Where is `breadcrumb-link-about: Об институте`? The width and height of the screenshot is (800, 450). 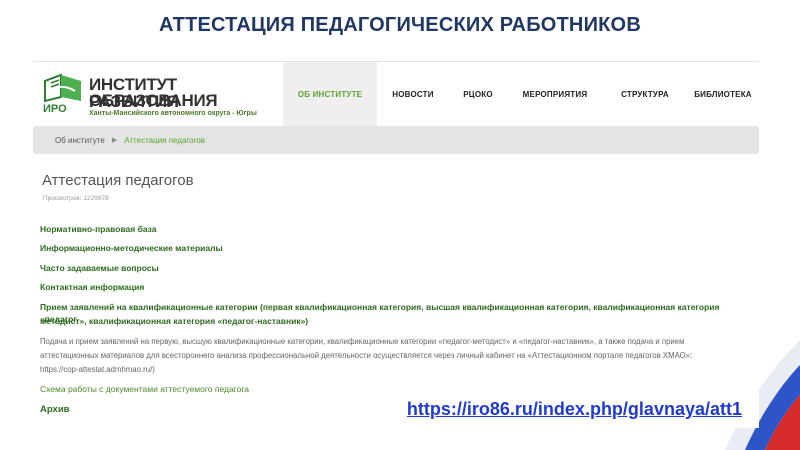 breadcrumb-link-about: Об институте is located at coordinates (80, 140).